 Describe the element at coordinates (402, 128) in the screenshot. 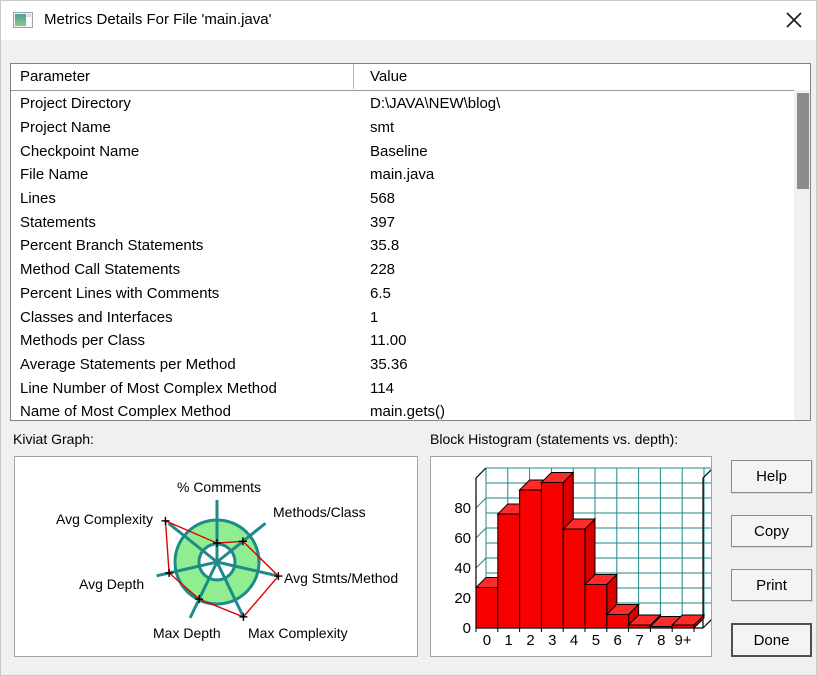

I see `table-row: Project Name smt` at that location.